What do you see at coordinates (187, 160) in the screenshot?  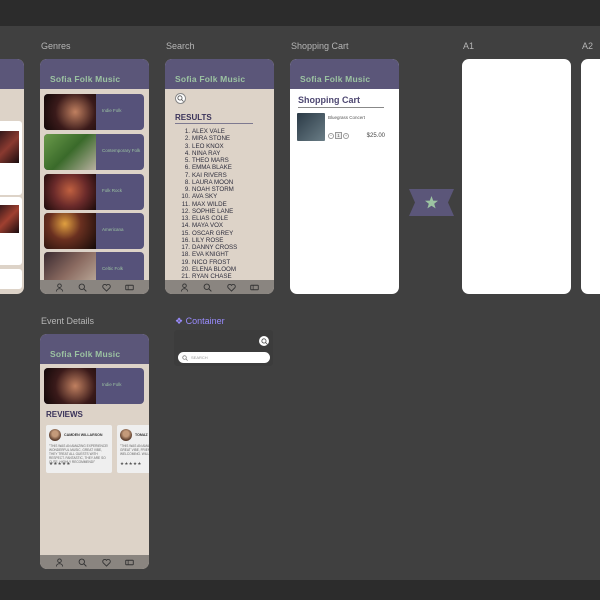 I see `result-number: 5.` at bounding box center [187, 160].